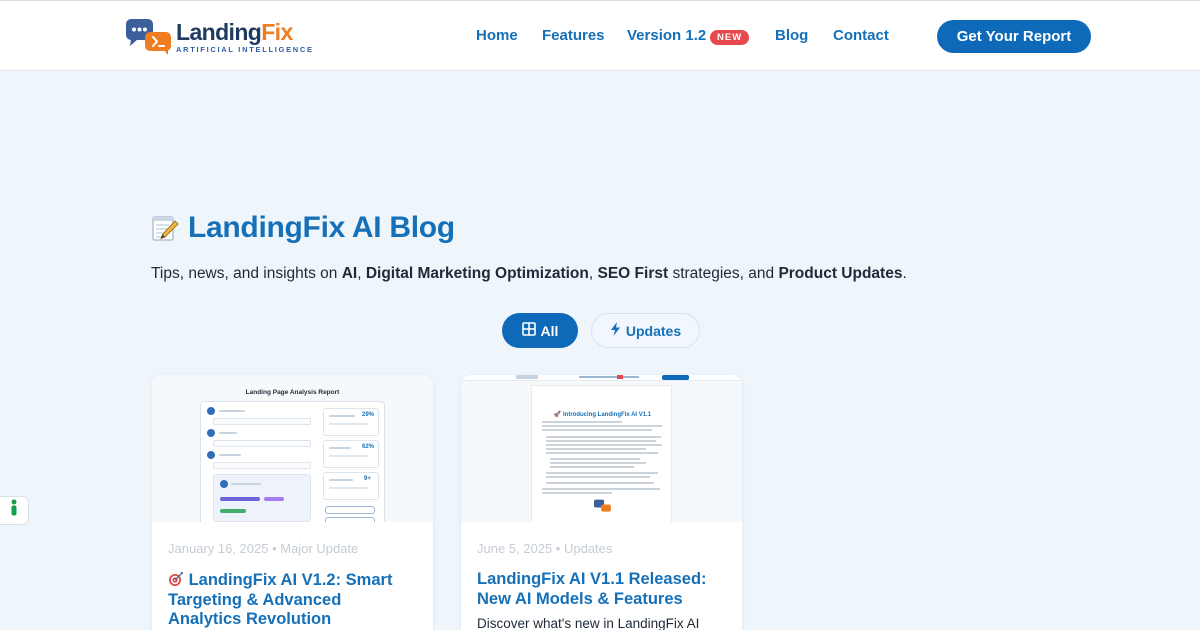 Image resolution: width=1200 pixels, height=630 pixels. I want to click on post-category: Updates, so click(588, 548).